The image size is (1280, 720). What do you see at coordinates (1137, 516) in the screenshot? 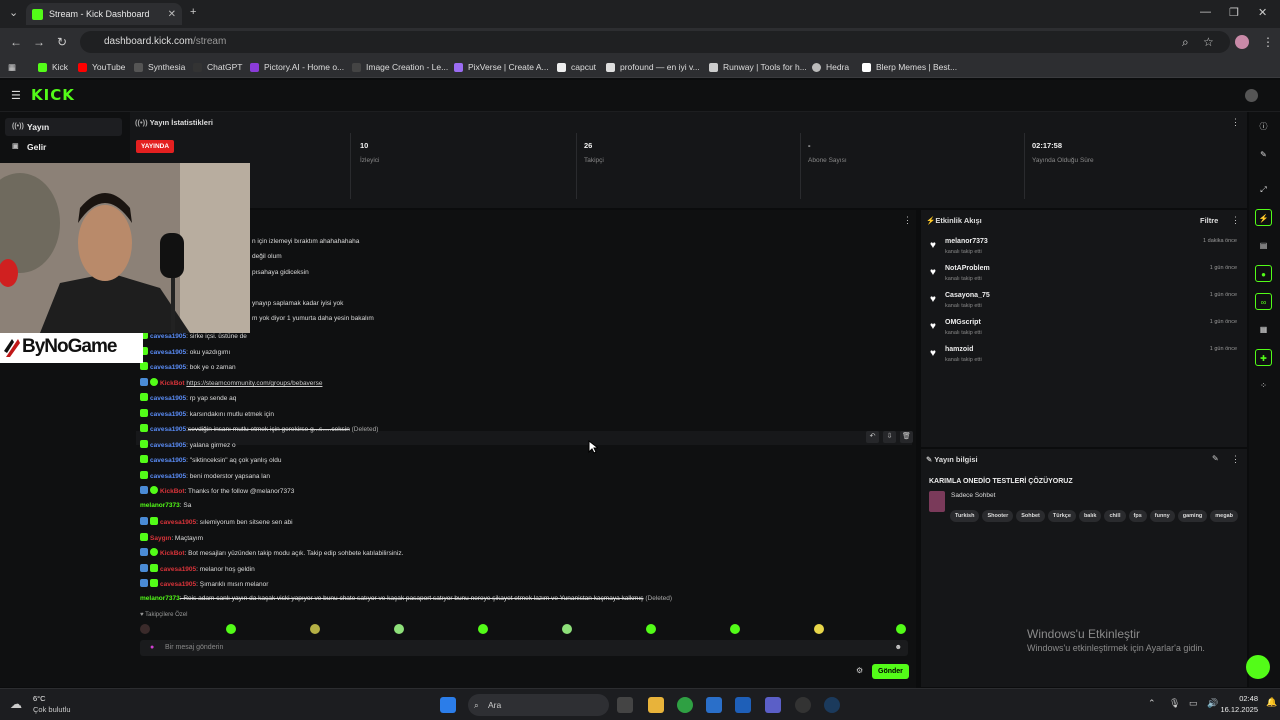
I see `tag: fps` at bounding box center [1137, 516].